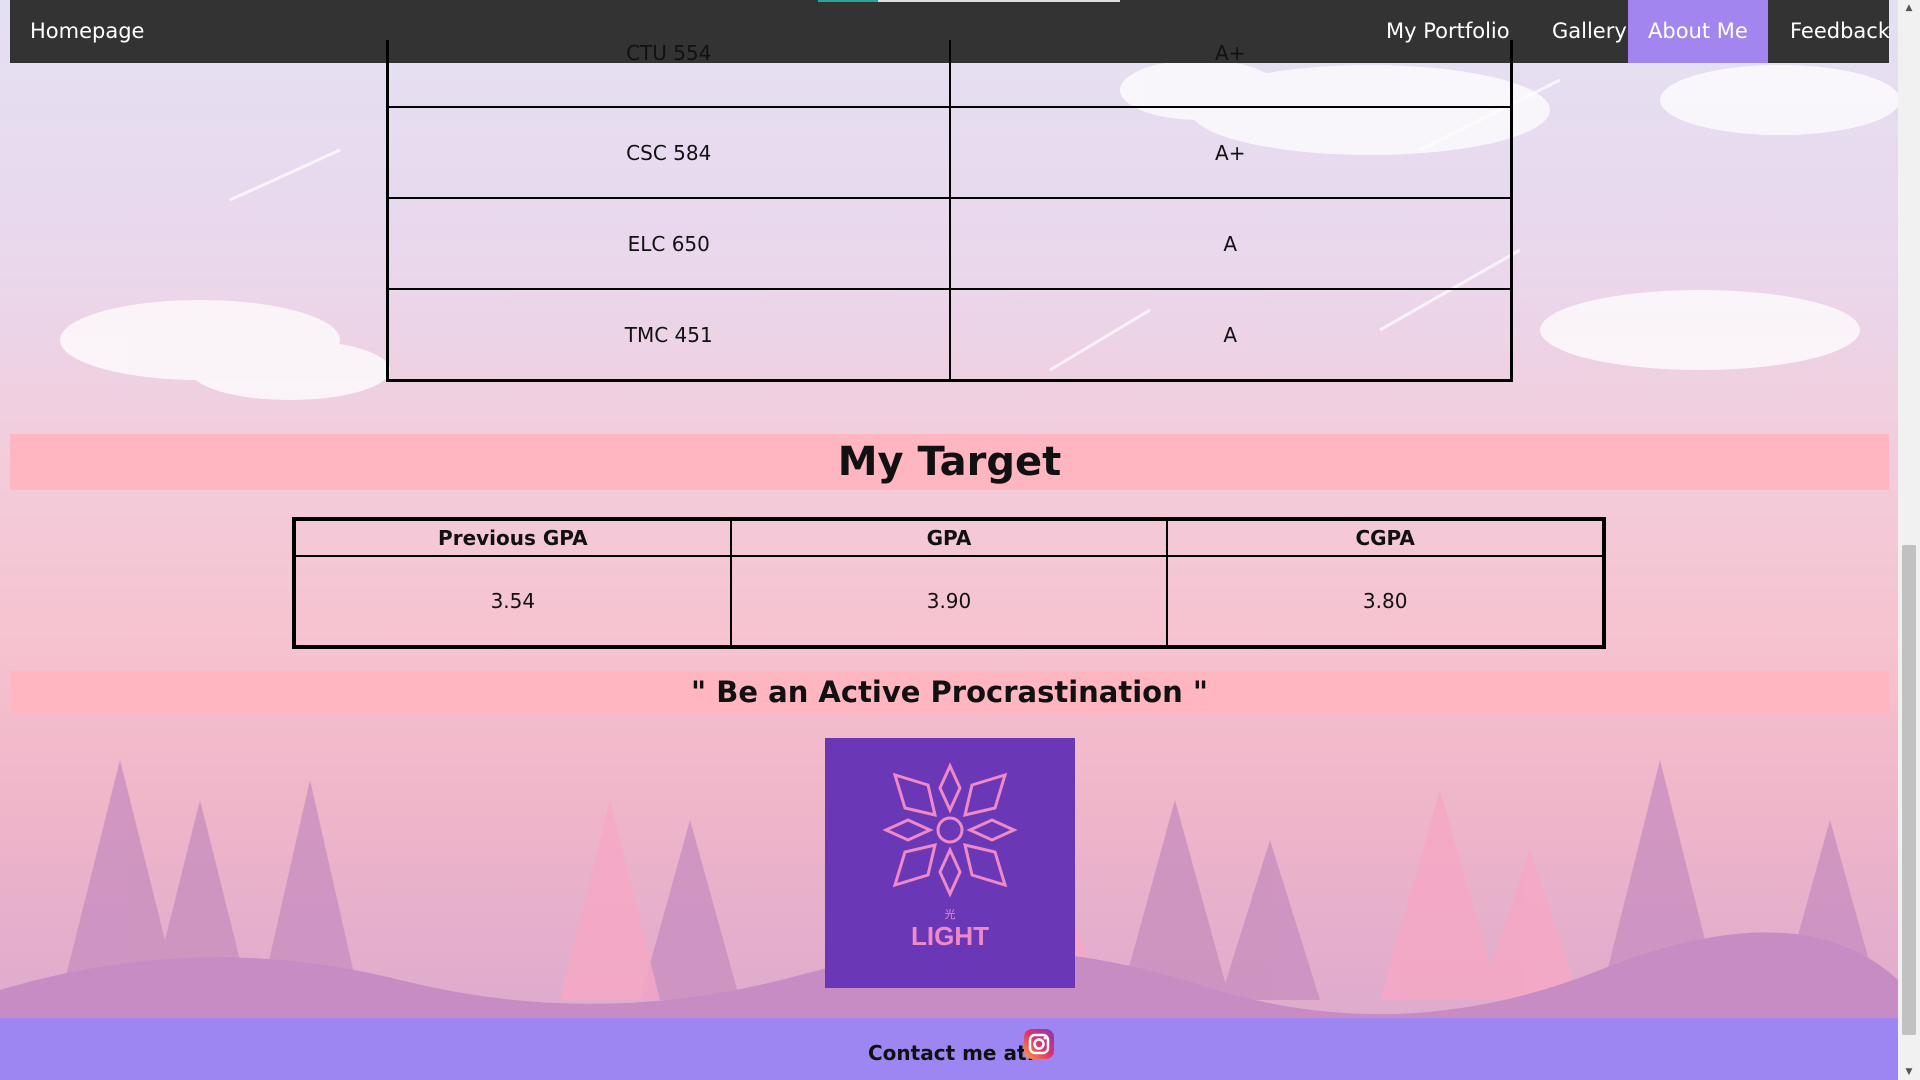  I want to click on cgpa-header: CGPA, so click(1385, 537).